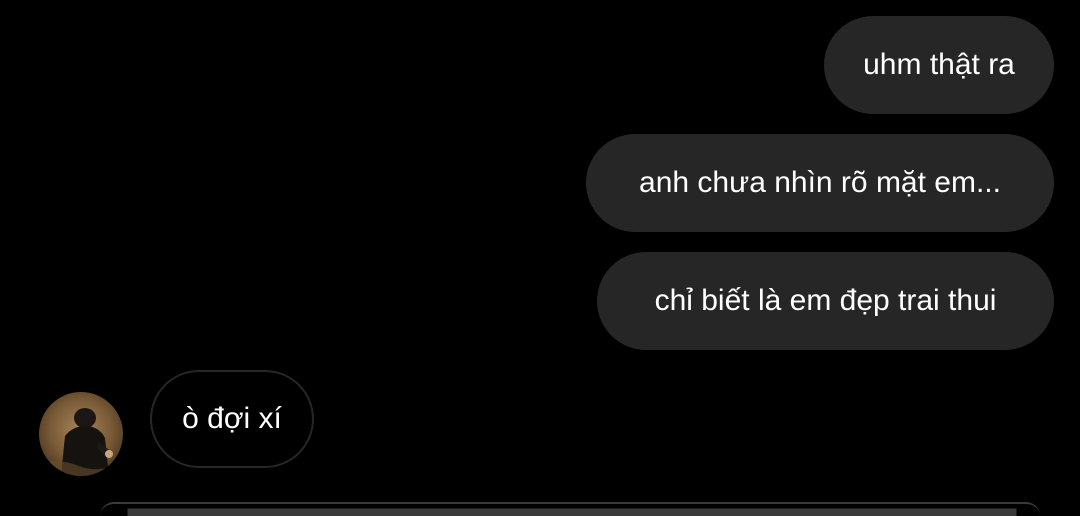  I want to click on message-composer, so click(570, 509).